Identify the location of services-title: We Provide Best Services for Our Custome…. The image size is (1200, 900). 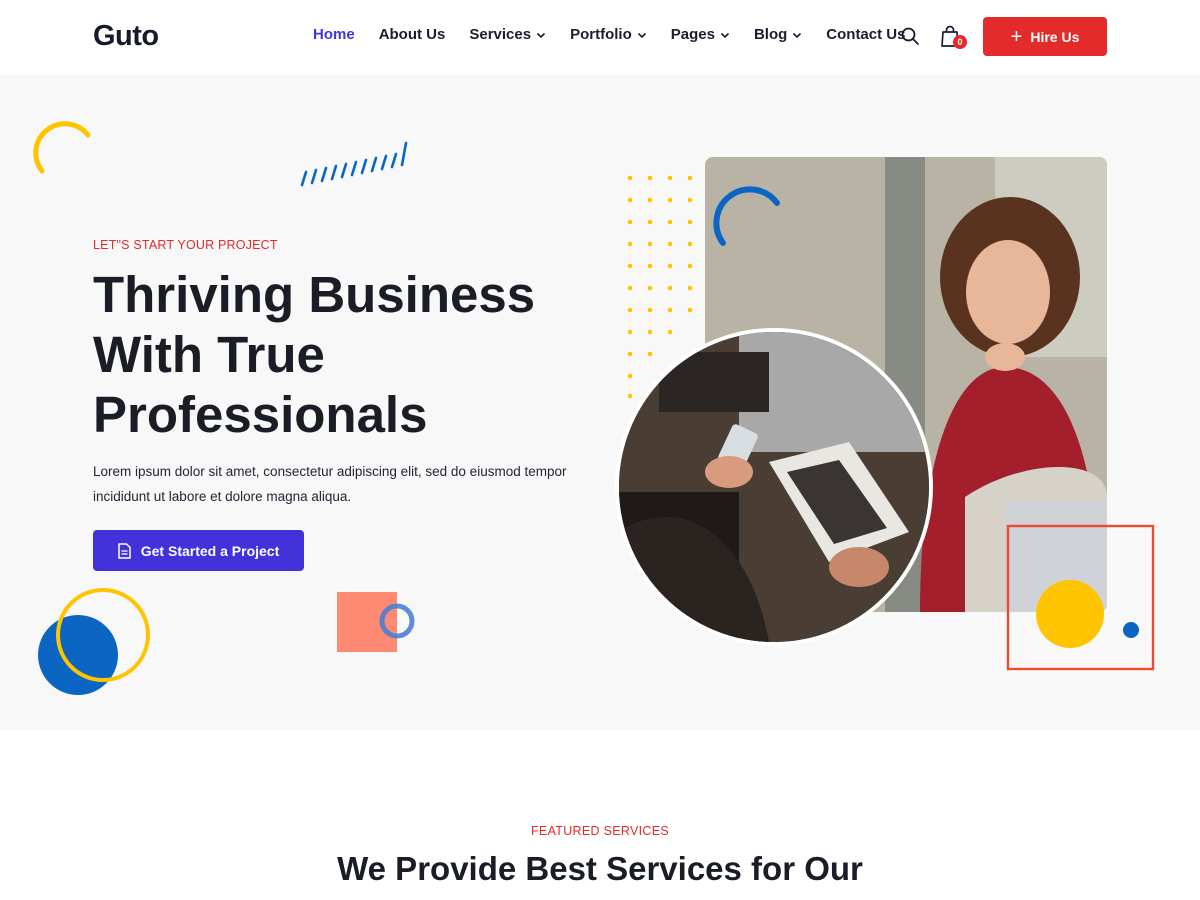
(600, 875).